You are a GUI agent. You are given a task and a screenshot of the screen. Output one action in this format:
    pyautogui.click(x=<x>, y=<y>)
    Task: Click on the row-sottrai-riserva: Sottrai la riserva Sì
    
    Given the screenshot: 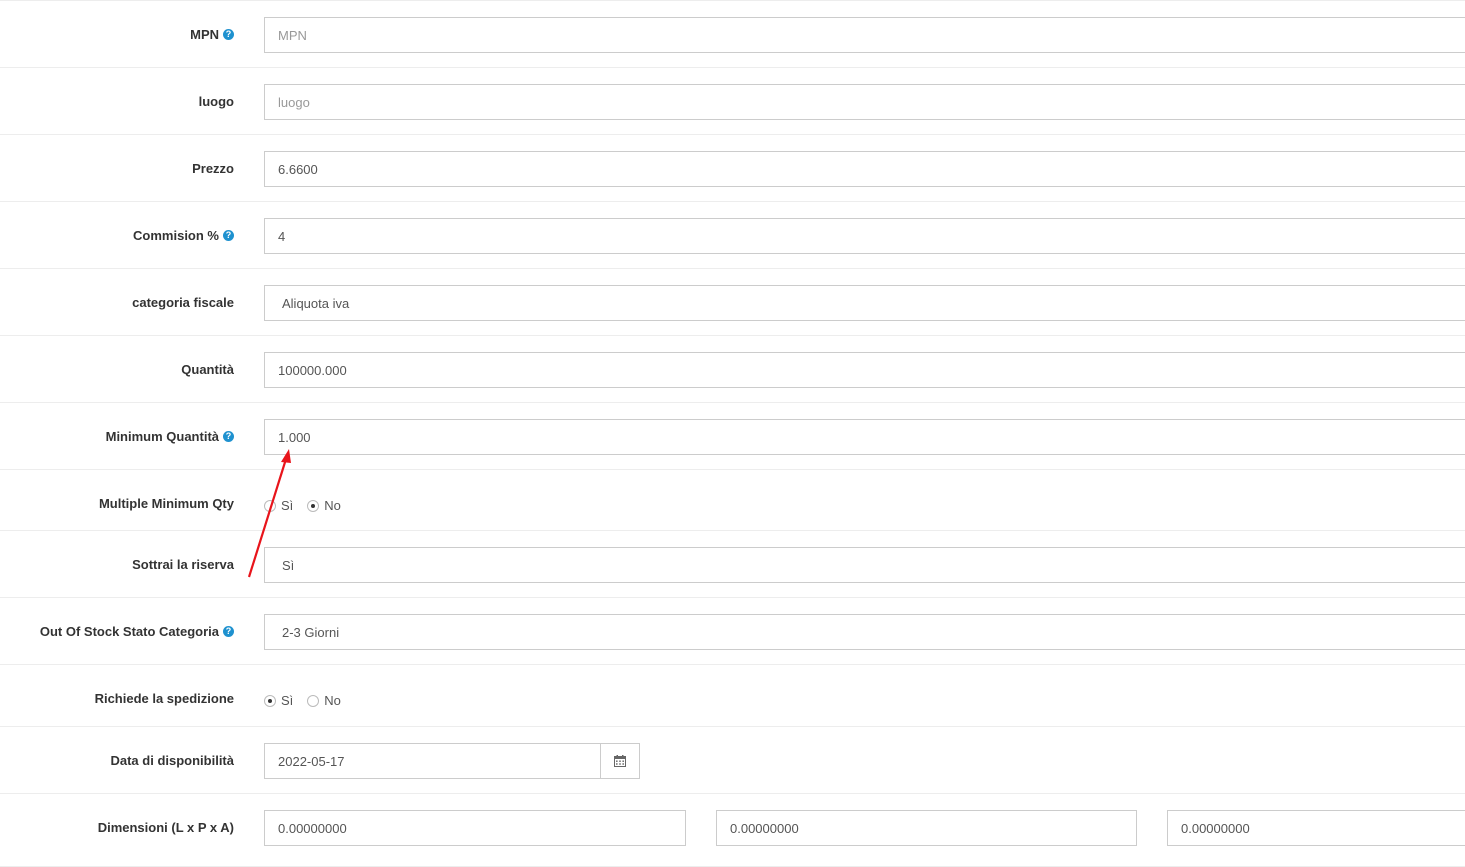 What is the action you would take?
    pyautogui.click(x=732, y=563)
    